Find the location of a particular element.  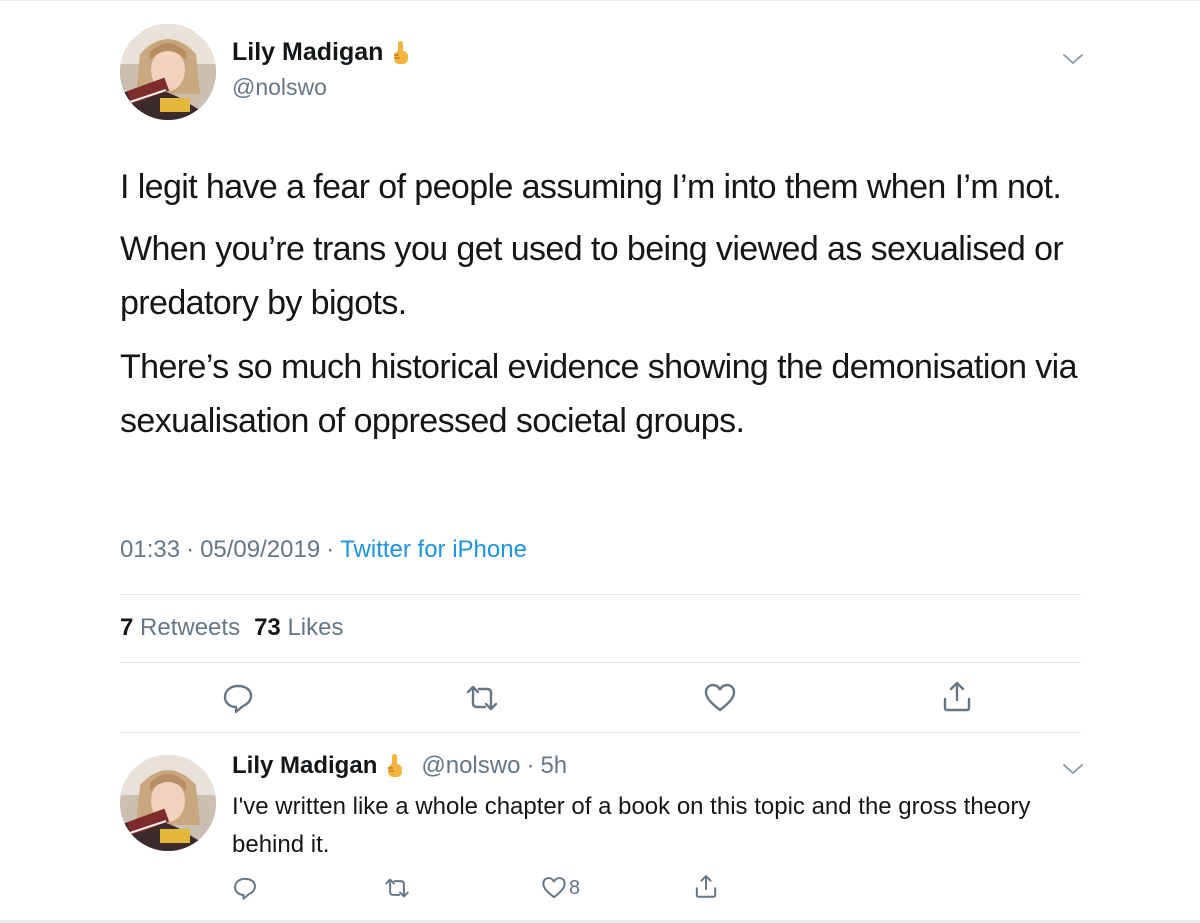

tweet-date: 05/09/2019 is located at coordinates (260, 549).